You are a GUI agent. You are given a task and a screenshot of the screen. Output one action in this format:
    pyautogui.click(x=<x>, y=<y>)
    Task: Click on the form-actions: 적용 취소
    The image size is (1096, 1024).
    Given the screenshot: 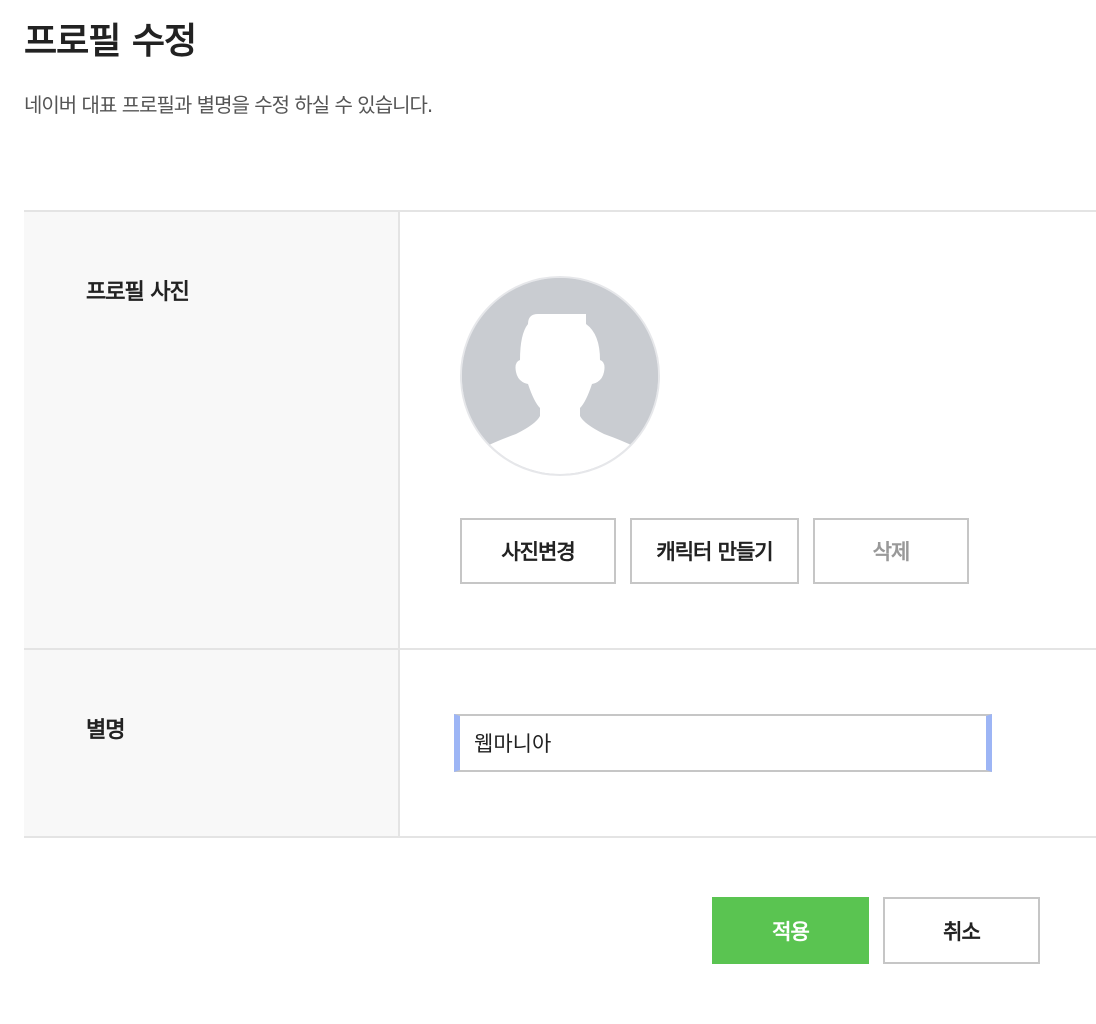 What is the action you would take?
    pyautogui.click(x=876, y=930)
    